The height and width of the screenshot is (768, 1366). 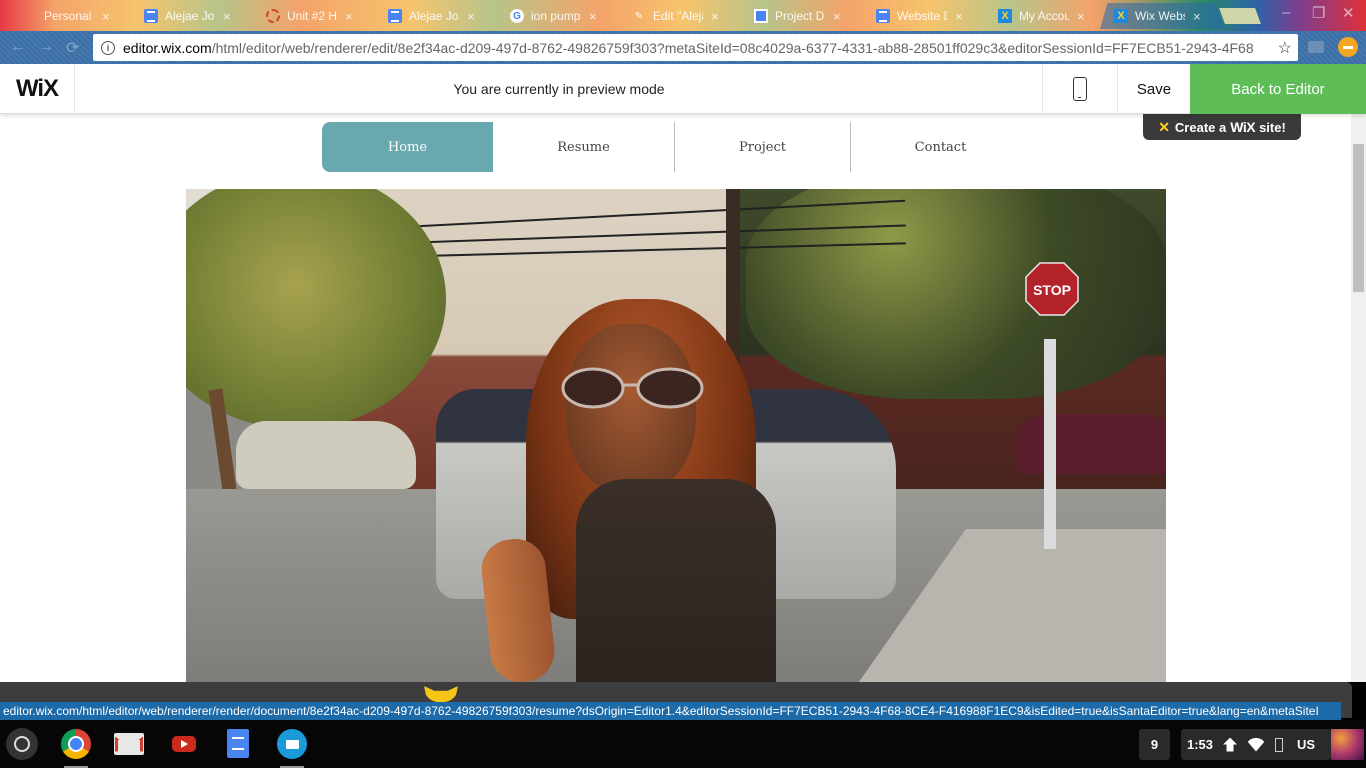 I want to click on create-wix-site-banner: ✕ Create a WiX site!, so click(x=1222, y=127).